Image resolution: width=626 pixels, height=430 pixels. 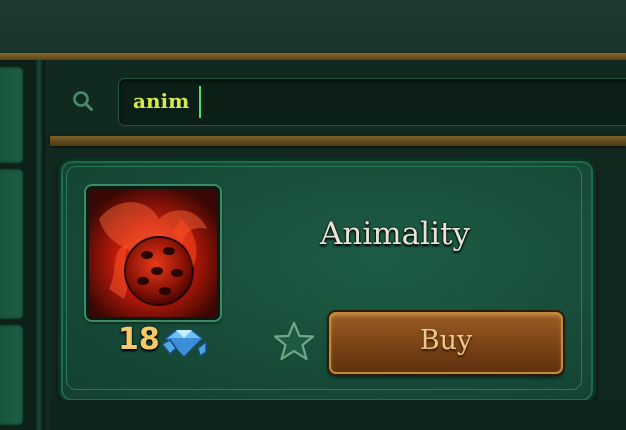 I want to click on sidebar-divider, so click(x=39, y=245).